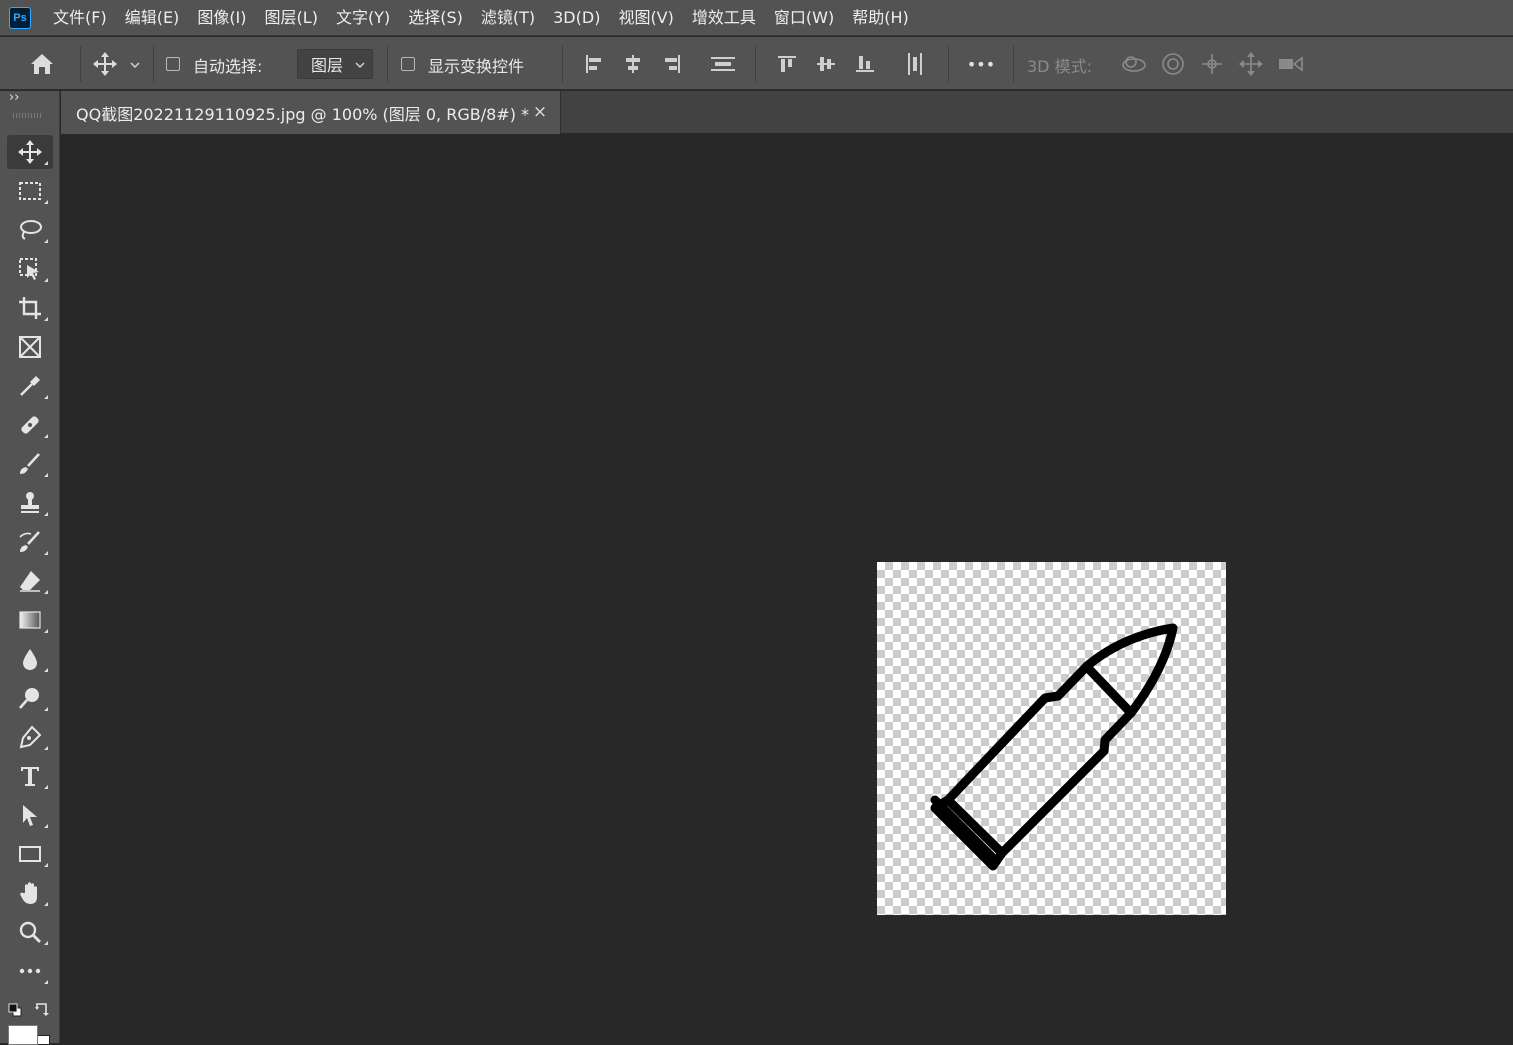 The width and height of the screenshot is (1513, 1045). I want to click on align-center-h-button, so click(633, 64).